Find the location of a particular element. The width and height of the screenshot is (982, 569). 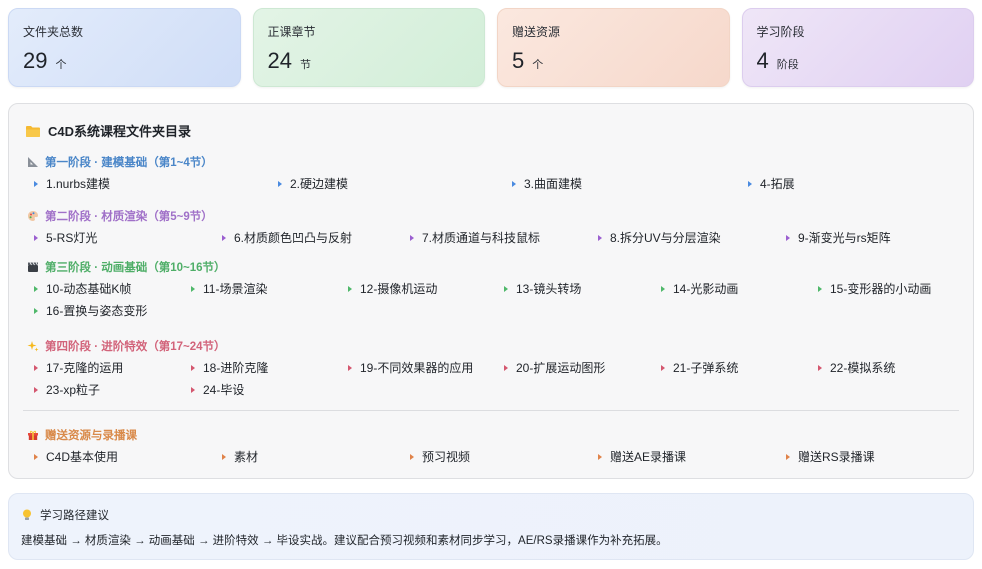

stage-3-title-text: 第三阶段 · 动画基础（第10~16节） is located at coordinates (135, 268).